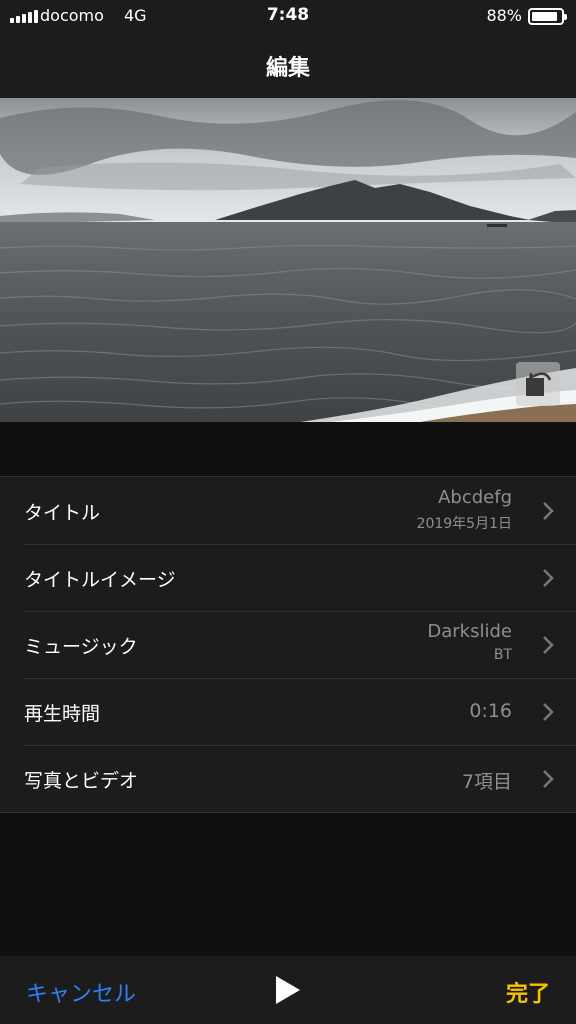 The image size is (576, 1024). I want to click on status-bar: docomo 4G 7:48 88%, so click(288, 16).